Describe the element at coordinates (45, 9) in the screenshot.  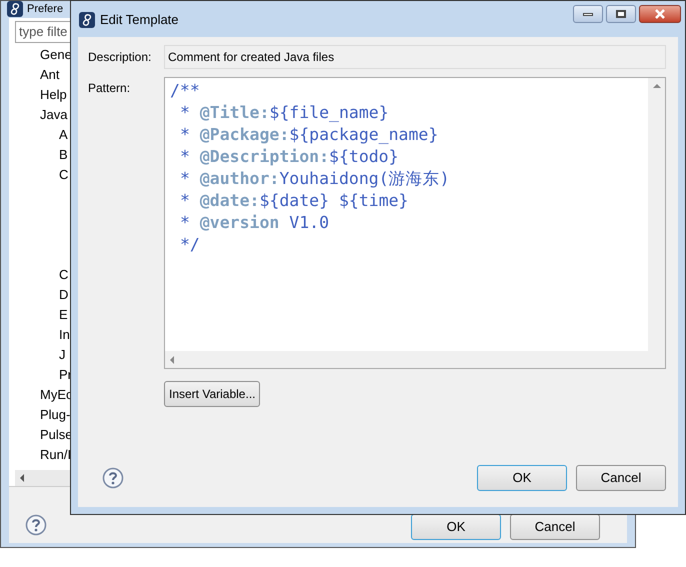
I see `window-title: Prefere` at that location.